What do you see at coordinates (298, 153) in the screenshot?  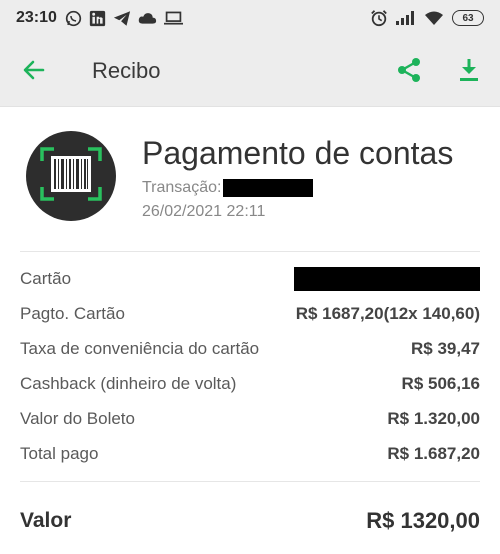 I see `receipt-title: Pagamento de contas` at bounding box center [298, 153].